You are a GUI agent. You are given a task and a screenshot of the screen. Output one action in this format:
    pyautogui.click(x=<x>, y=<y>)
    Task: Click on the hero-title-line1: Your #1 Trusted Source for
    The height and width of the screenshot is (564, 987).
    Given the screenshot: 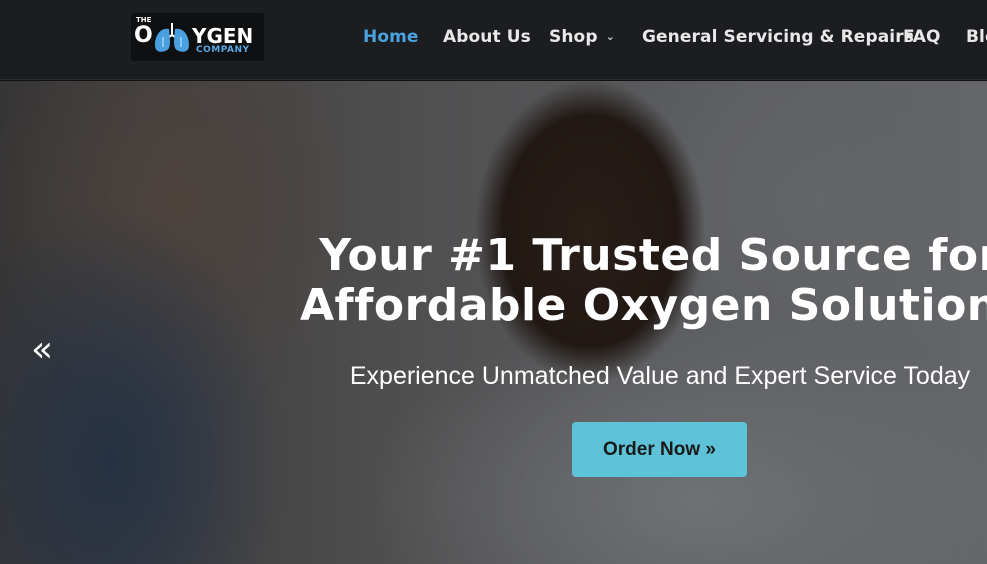 What is the action you would take?
    pyautogui.click(x=653, y=255)
    